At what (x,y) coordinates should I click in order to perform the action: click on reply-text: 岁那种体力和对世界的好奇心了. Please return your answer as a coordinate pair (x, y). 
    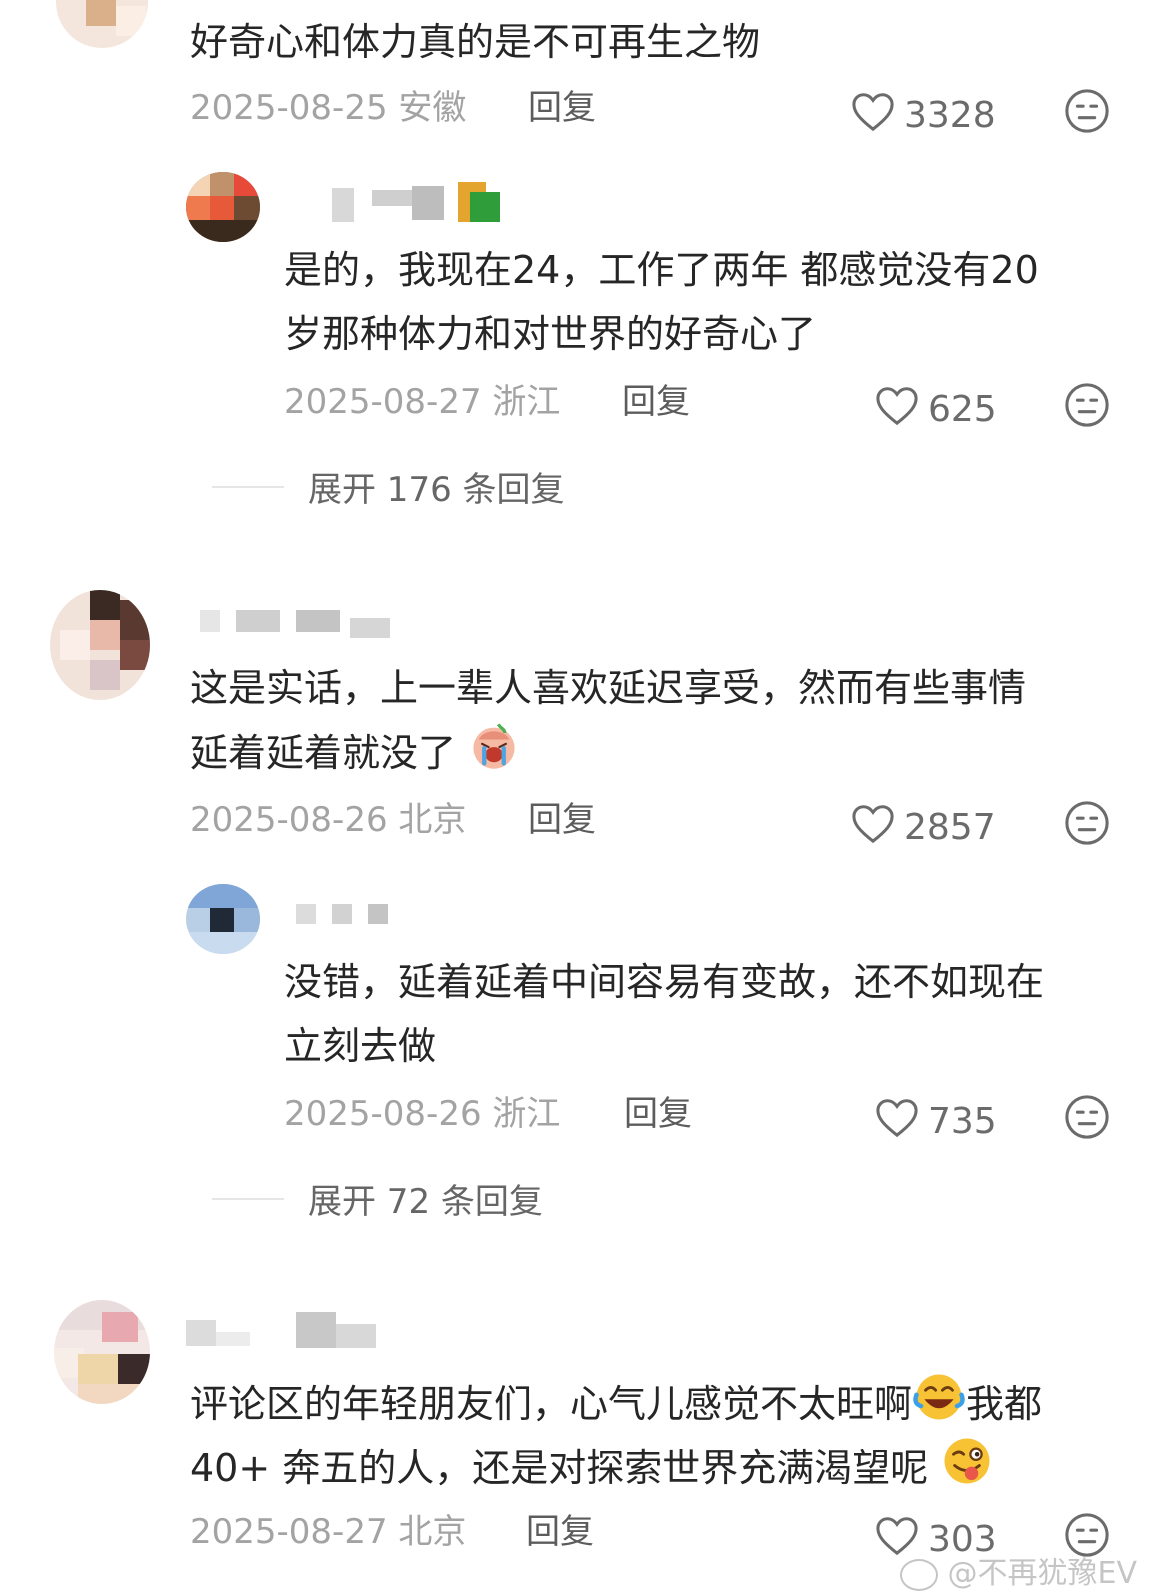
    Looking at the image, I should click on (550, 334).